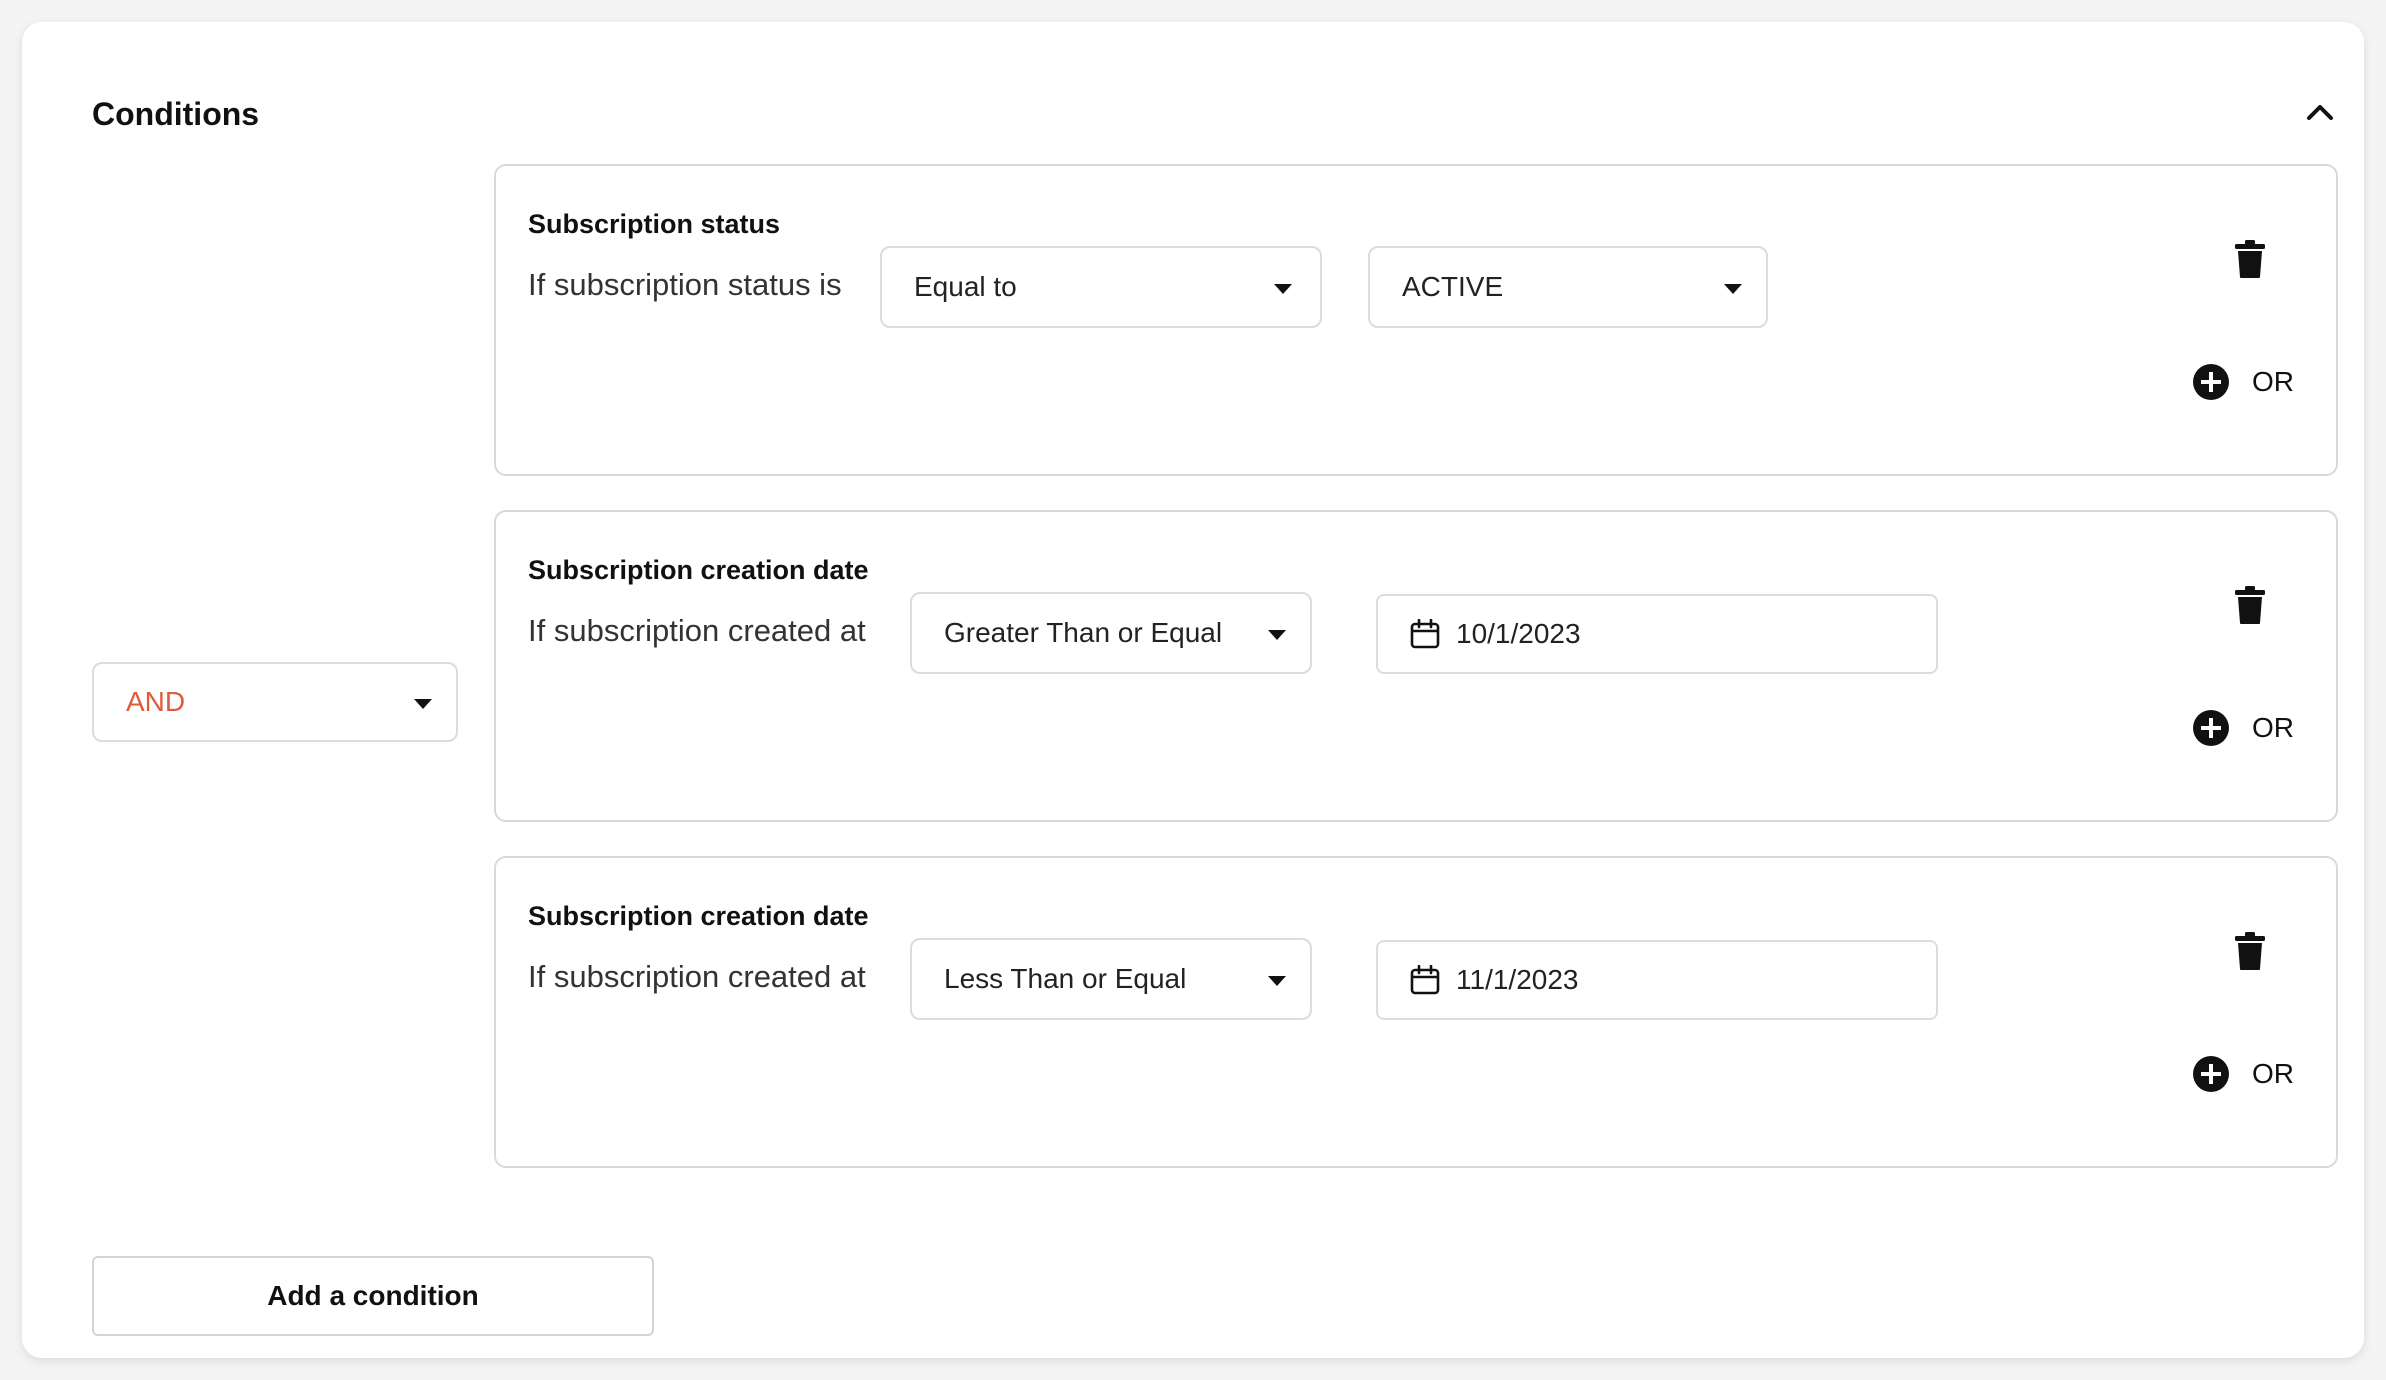 Image resolution: width=2386 pixels, height=1380 pixels. What do you see at coordinates (1453, 286) in the screenshot?
I see `value-text: ACTIVE` at bounding box center [1453, 286].